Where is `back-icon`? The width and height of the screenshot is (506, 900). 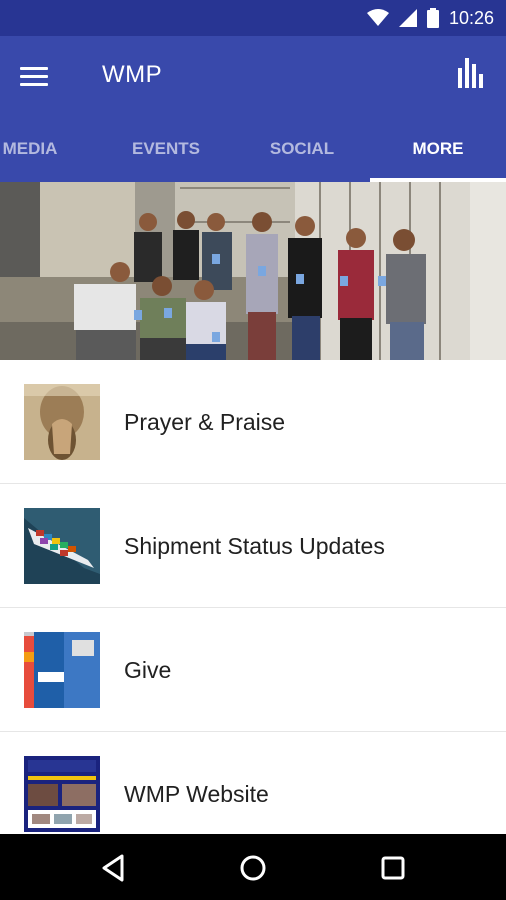
back-icon is located at coordinates (114, 868).